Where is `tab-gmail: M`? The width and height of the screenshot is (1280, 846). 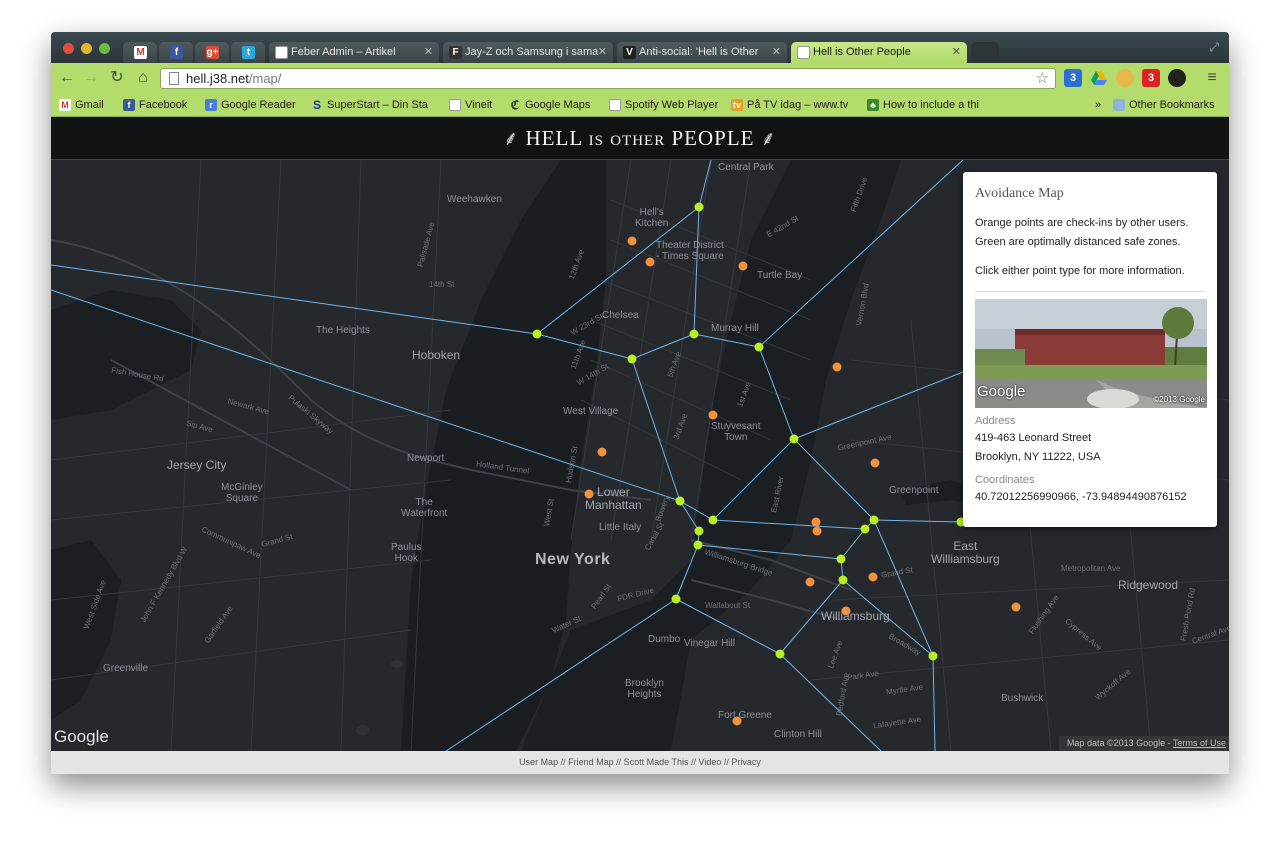 tab-gmail: M is located at coordinates (140, 52).